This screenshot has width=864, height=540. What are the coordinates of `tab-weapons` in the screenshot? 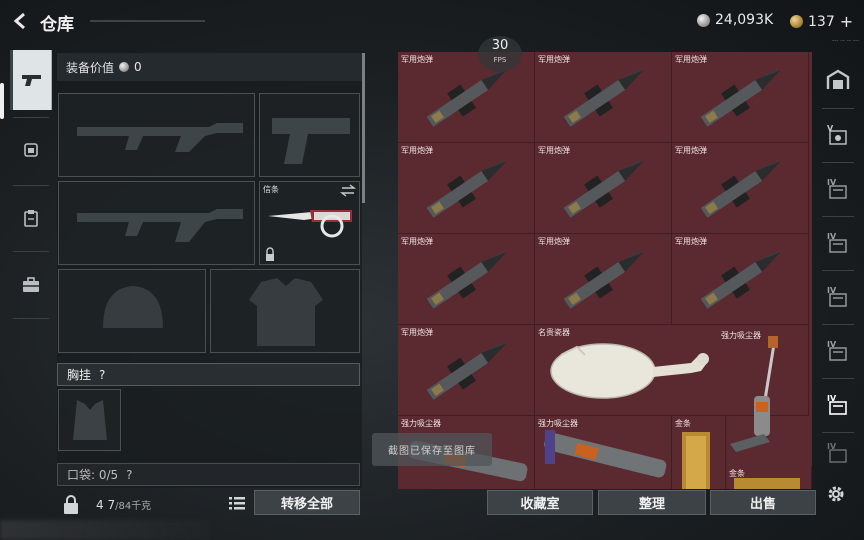 It's located at (31, 80).